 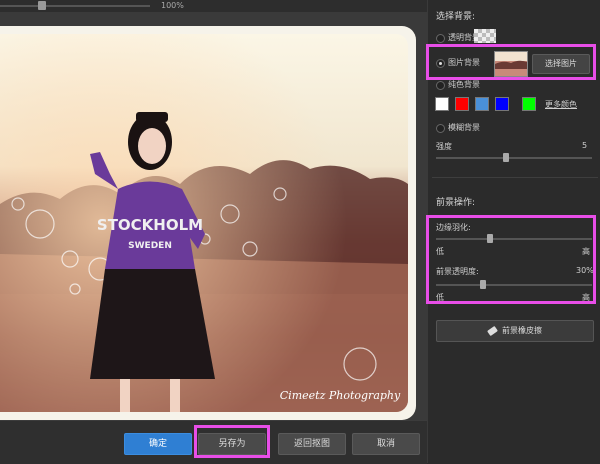 What do you see at coordinates (172, 5) in the screenshot?
I see `zoom-value: 100%` at bounding box center [172, 5].